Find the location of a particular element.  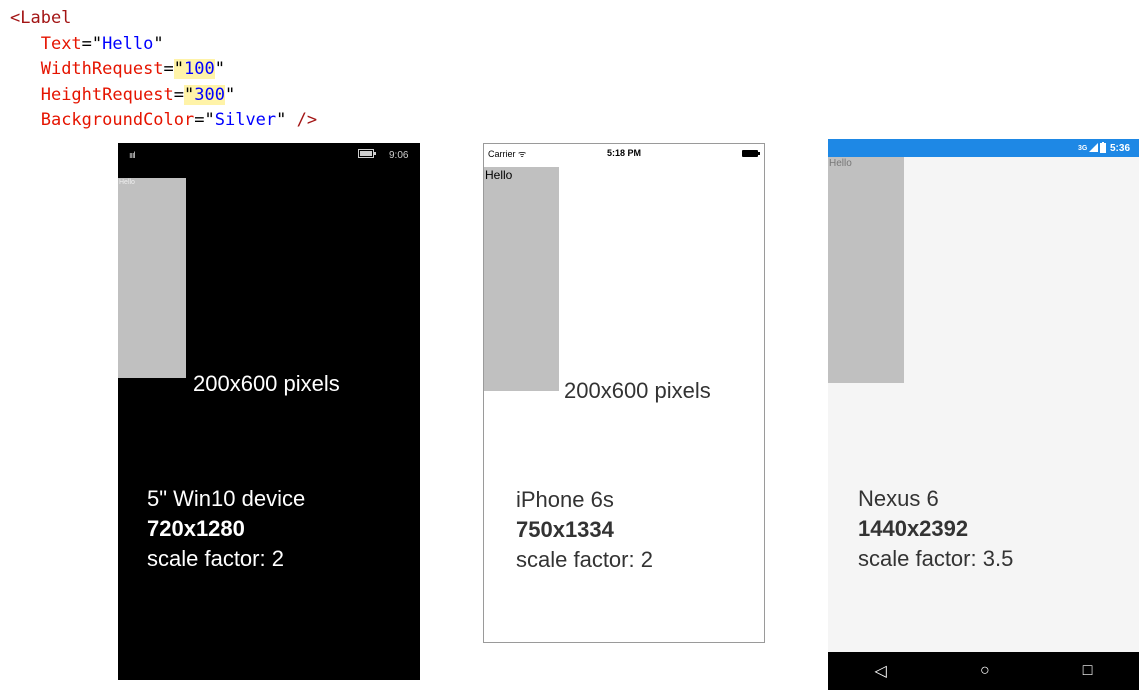

code-val-bg: Silver is located at coordinates (245, 120).